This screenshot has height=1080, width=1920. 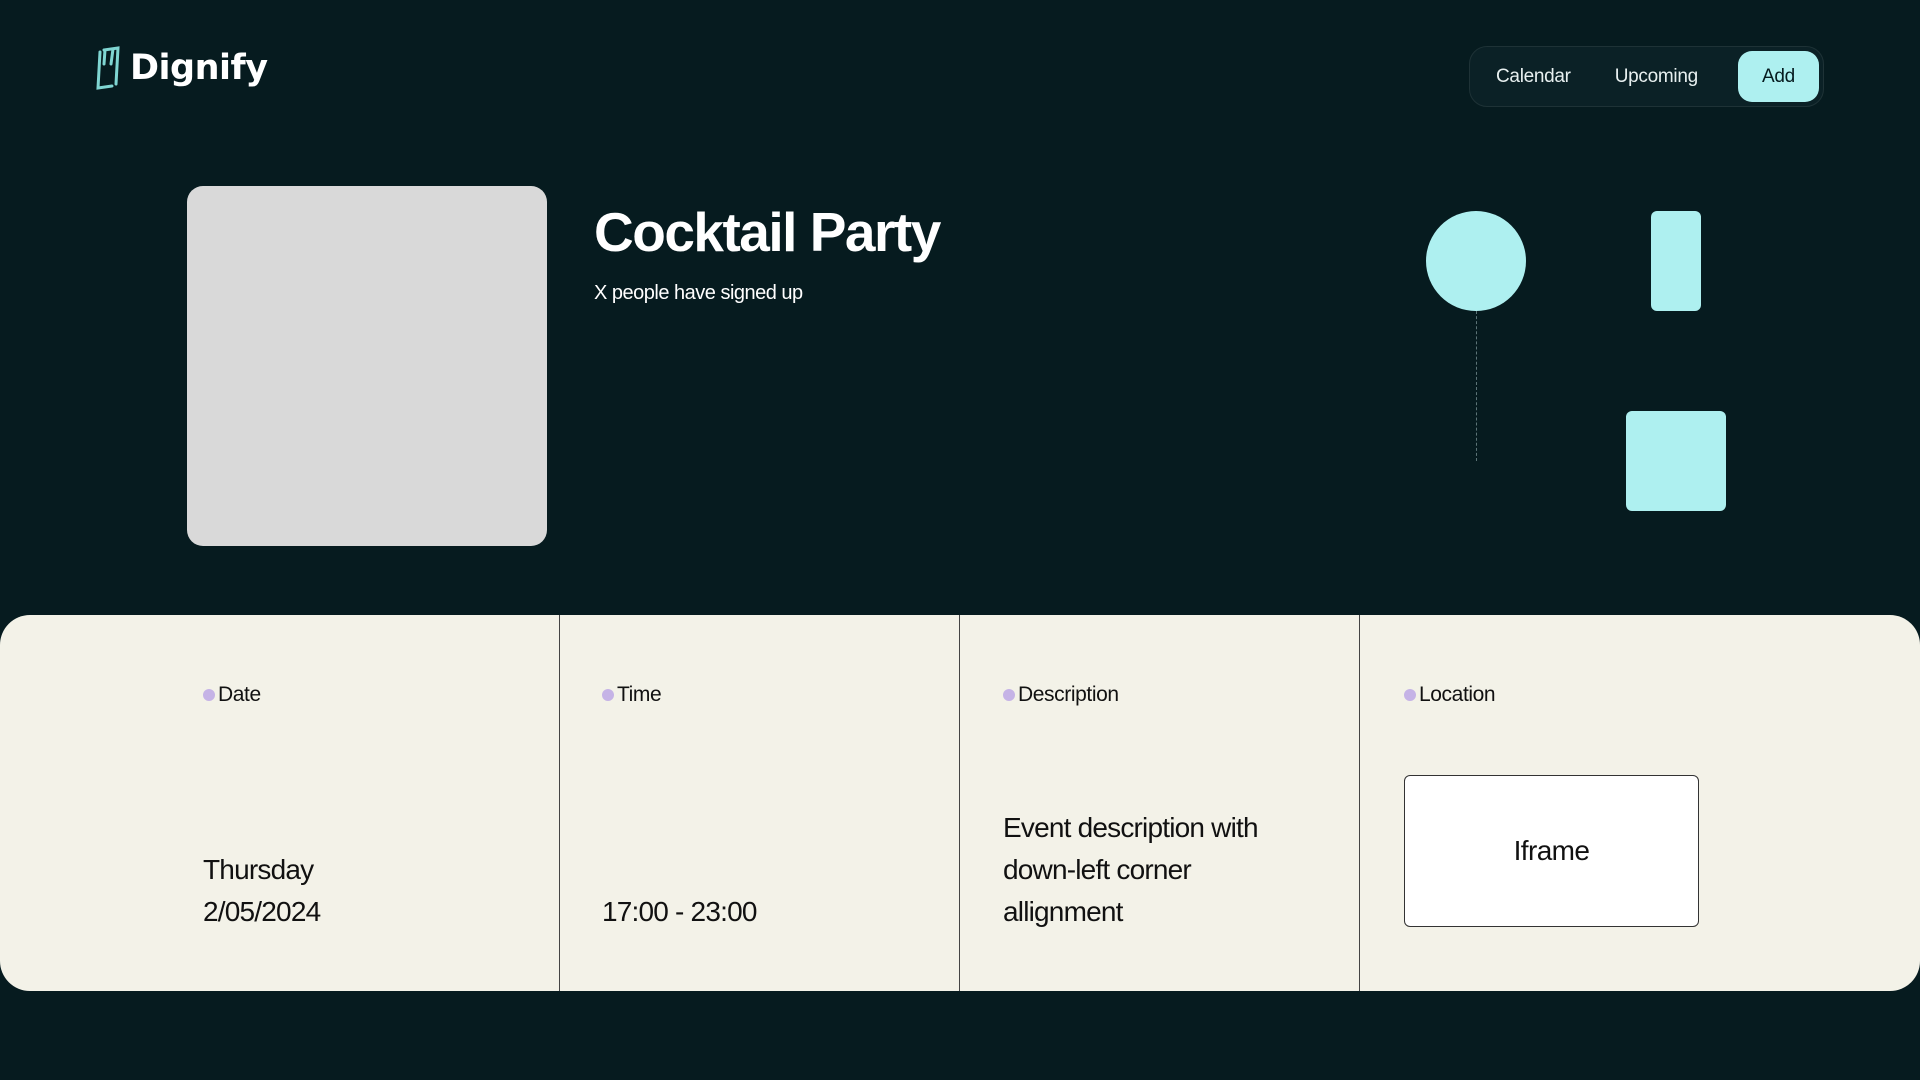 What do you see at coordinates (1097, 869) in the screenshot?
I see `description-line: down-left corner` at bounding box center [1097, 869].